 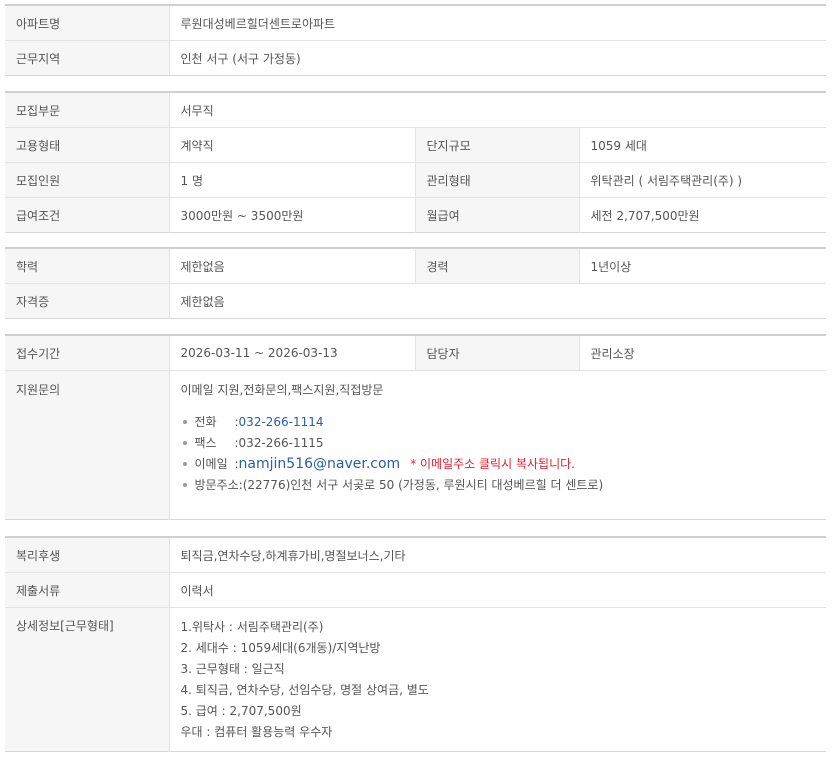 What do you see at coordinates (292, 266) in the screenshot?
I see `education-value: 제한없음` at bounding box center [292, 266].